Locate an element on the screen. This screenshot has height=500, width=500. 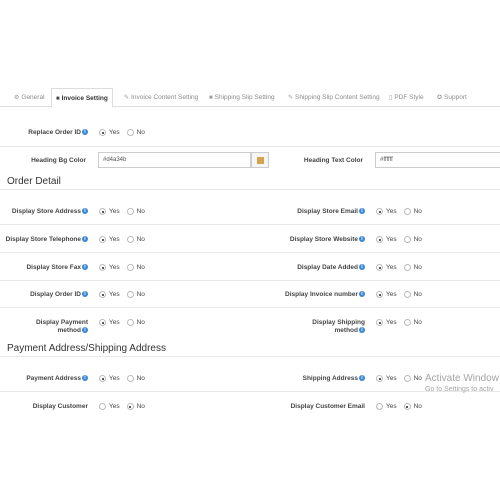
file-edit-icon: ✎ is located at coordinates (127, 98).